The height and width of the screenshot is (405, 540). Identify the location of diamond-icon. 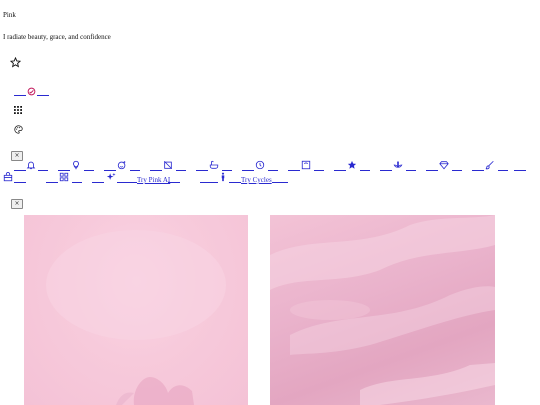
(445, 166).